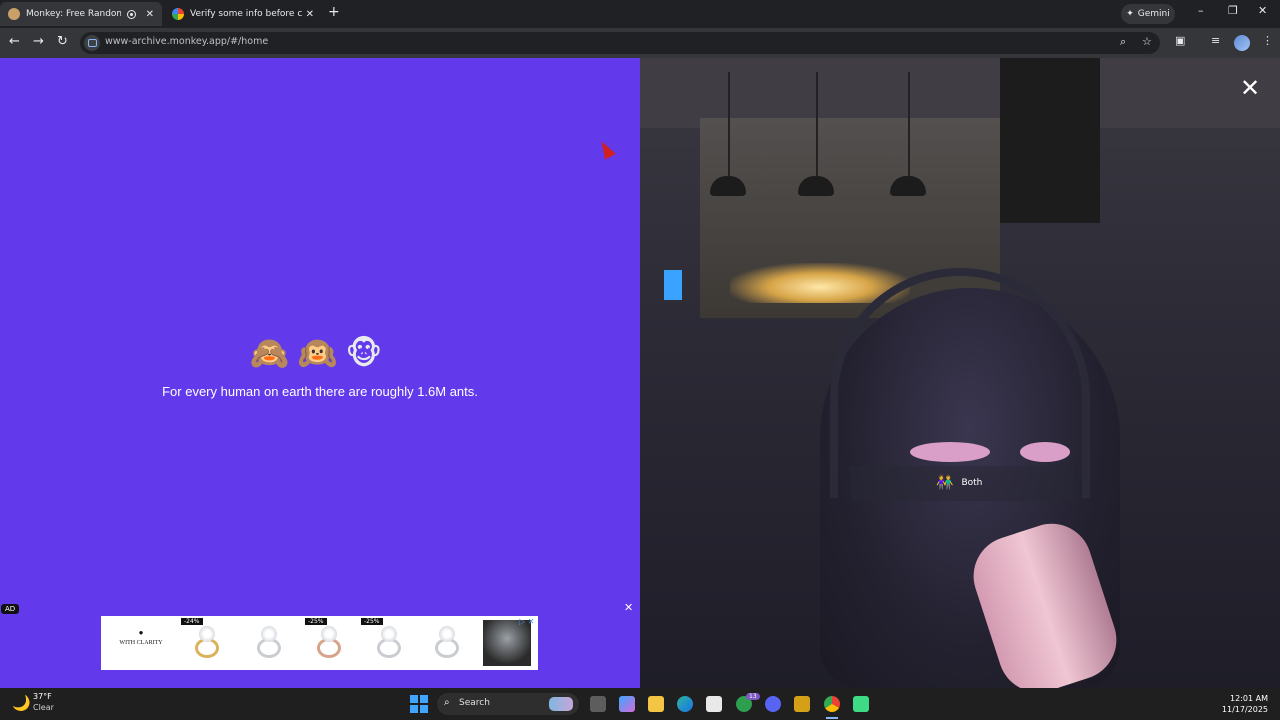 The height and width of the screenshot is (720, 1280). Describe the element at coordinates (673, 285) in the screenshot. I see `video-blue-light` at that location.